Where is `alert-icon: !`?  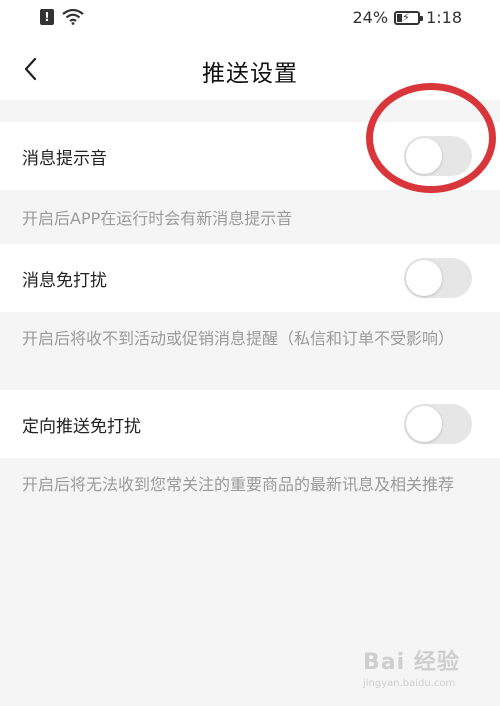
alert-icon: ! is located at coordinates (47, 17).